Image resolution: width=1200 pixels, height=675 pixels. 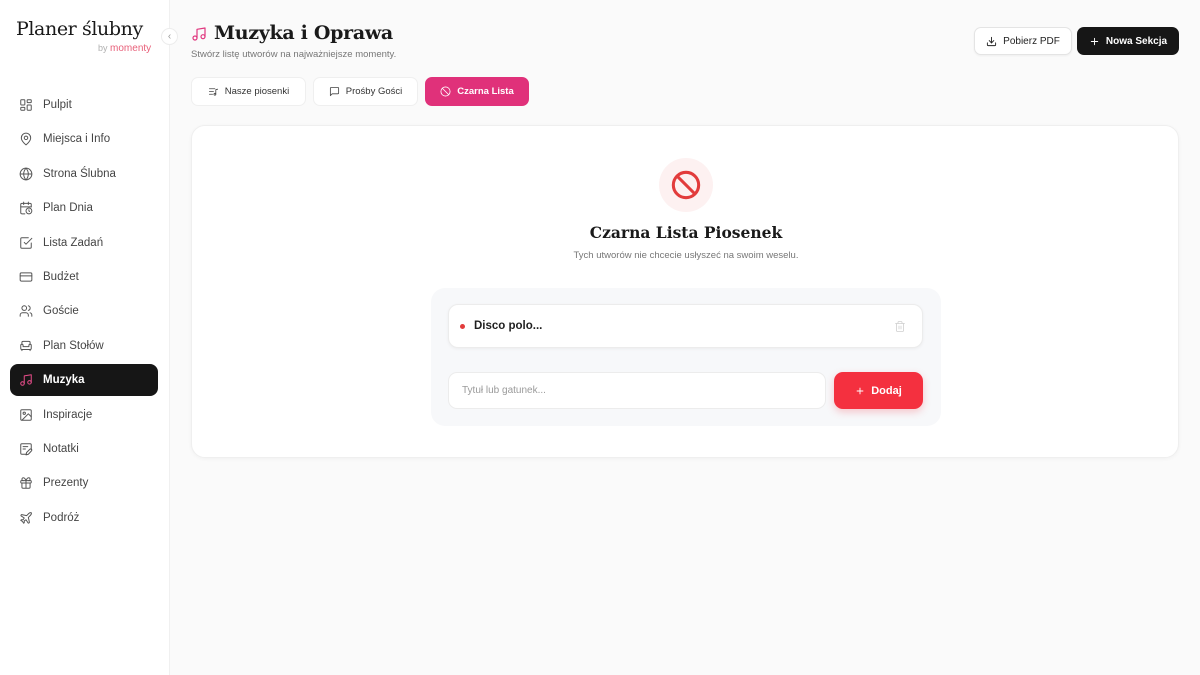 What do you see at coordinates (26, 208) in the screenshot?
I see `calendar-clock-icon` at bounding box center [26, 208].